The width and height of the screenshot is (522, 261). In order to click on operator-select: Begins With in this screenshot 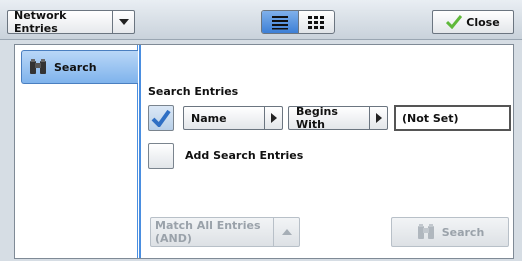, I will do `click(338, 118)`.